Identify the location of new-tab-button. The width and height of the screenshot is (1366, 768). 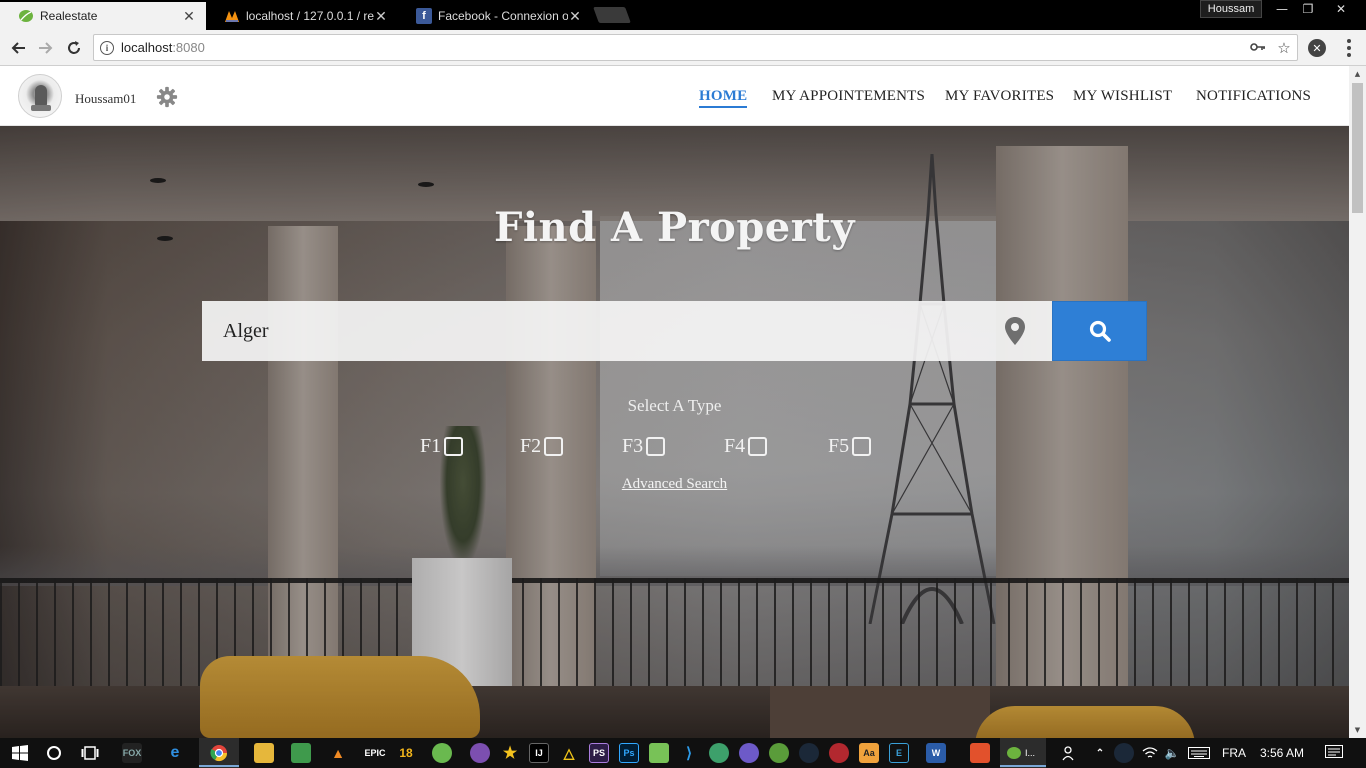
(612, 15).